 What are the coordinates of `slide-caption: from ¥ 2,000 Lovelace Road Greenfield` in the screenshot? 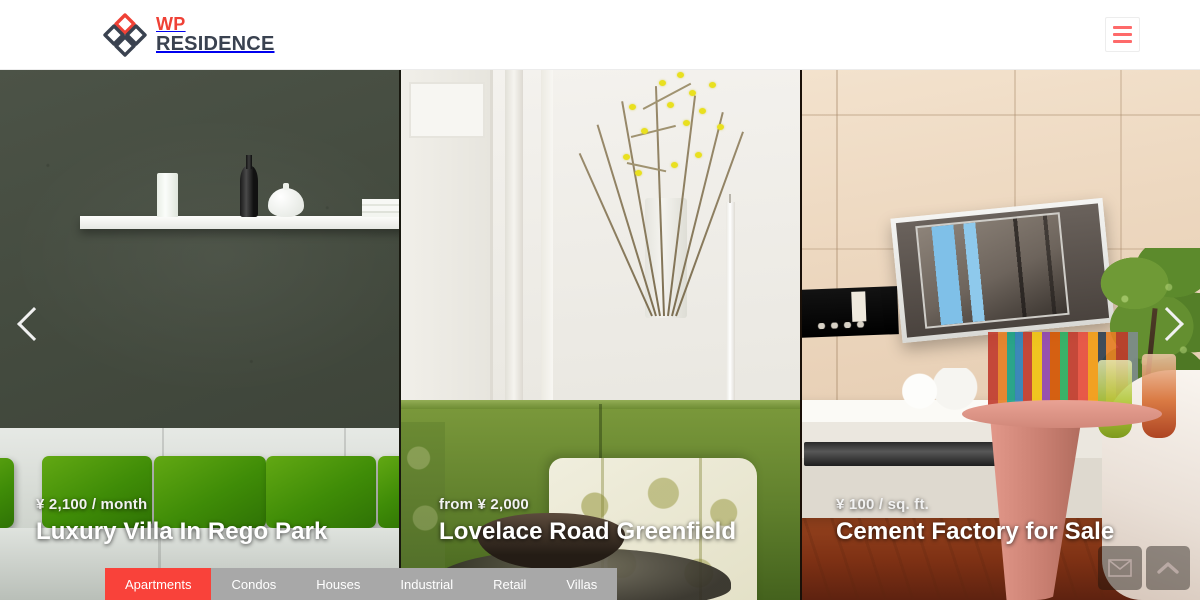 It's located at (587, 521).